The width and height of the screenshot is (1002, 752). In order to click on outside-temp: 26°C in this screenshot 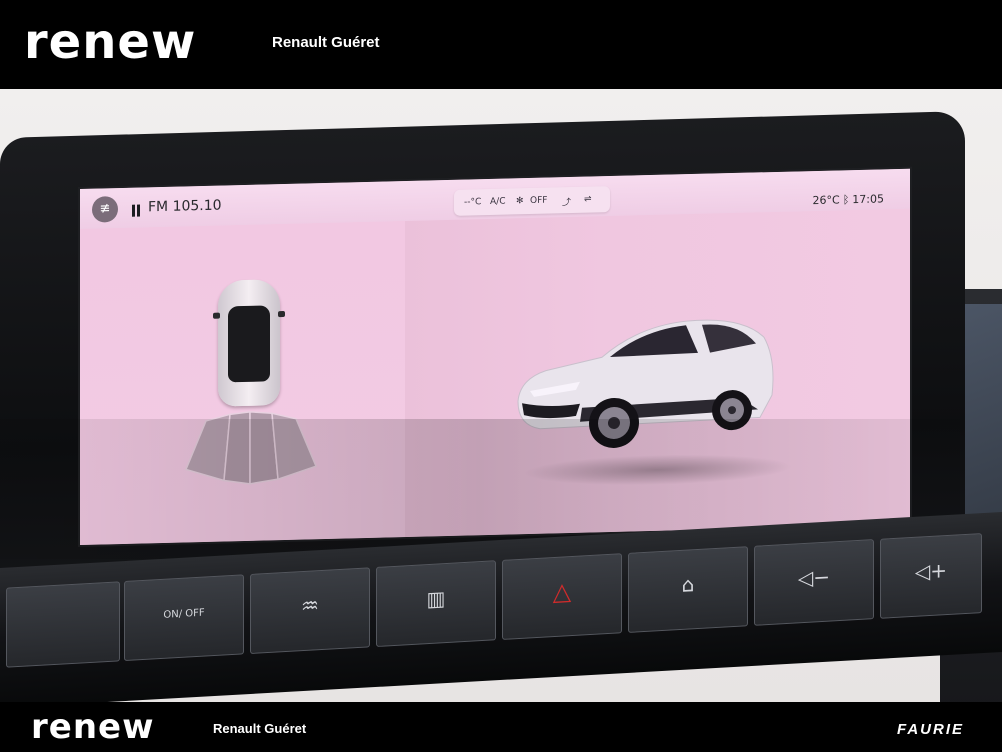, I will do `click(826, 200)`.